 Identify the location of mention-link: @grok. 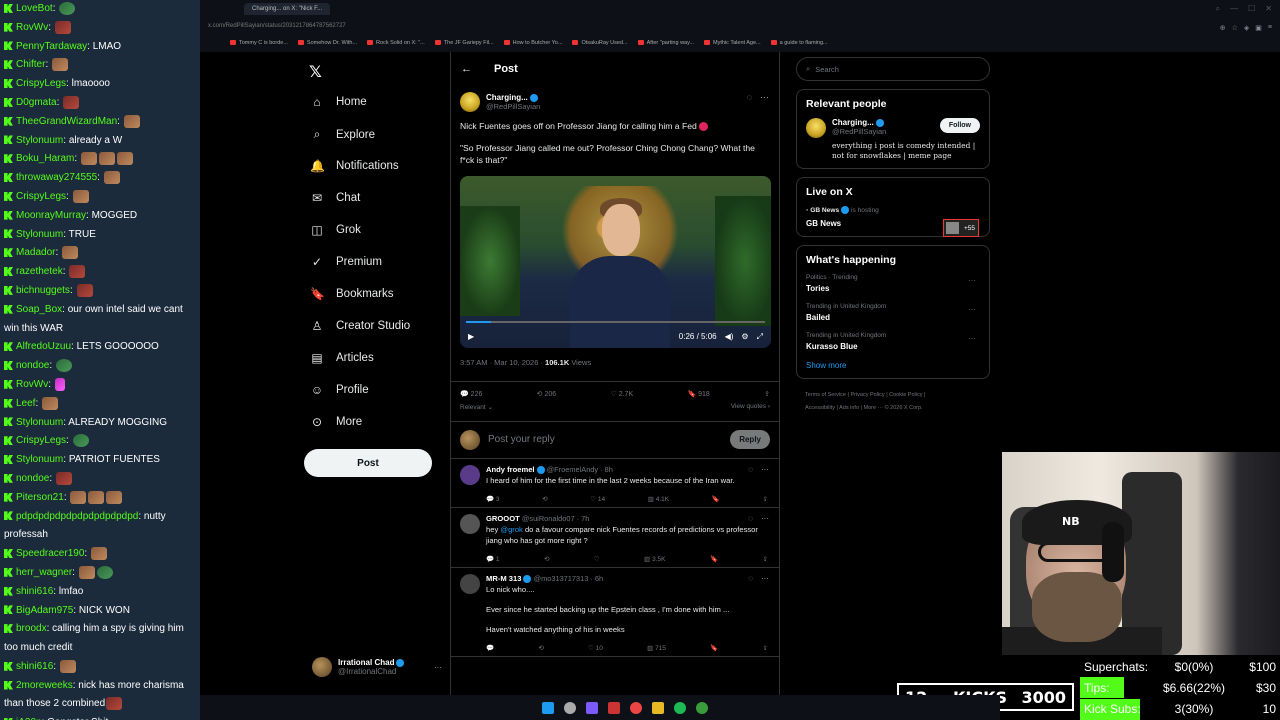
(511, 529).